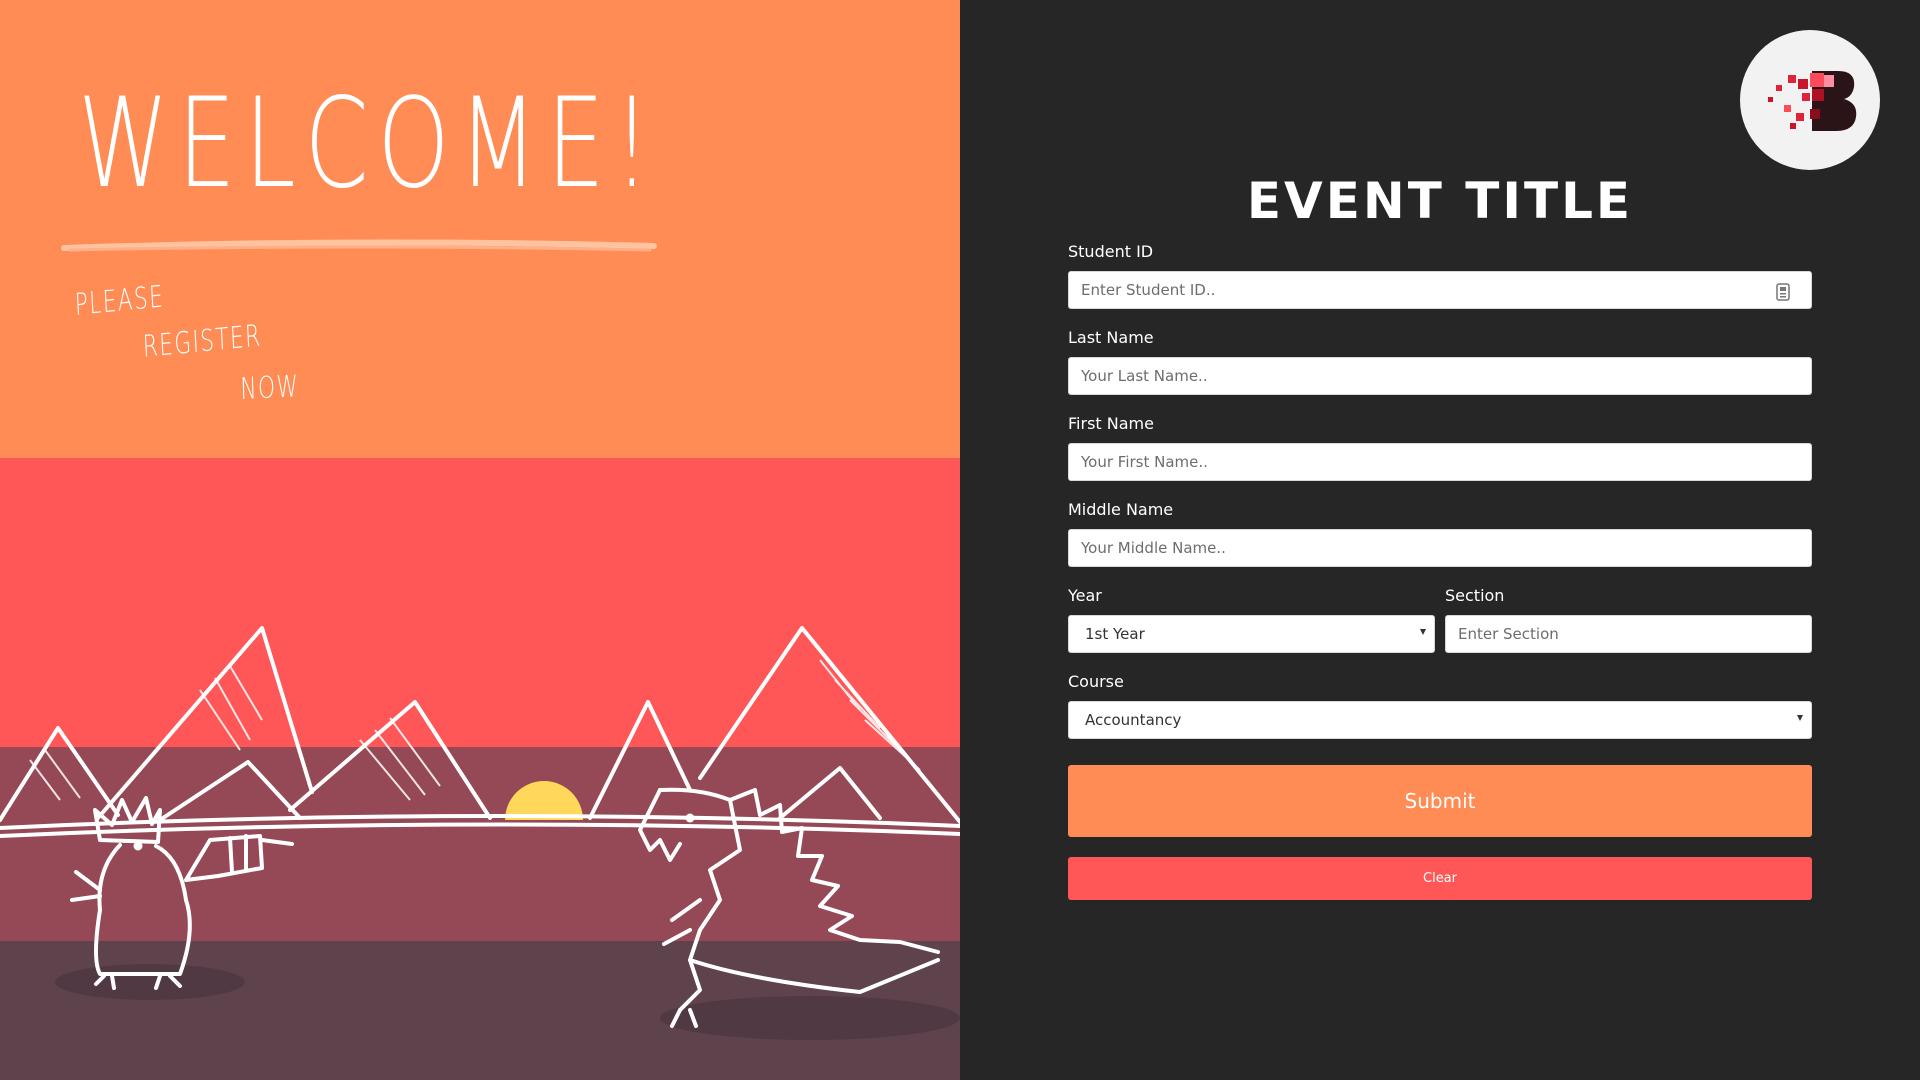 Image resolution: width=1920 pixels, height=1080 pixels. What do you see at coordinates (1115, 634) in the screenshot?
I see `year-selected-value: 1st Year` at bounding box center [1115, 634].